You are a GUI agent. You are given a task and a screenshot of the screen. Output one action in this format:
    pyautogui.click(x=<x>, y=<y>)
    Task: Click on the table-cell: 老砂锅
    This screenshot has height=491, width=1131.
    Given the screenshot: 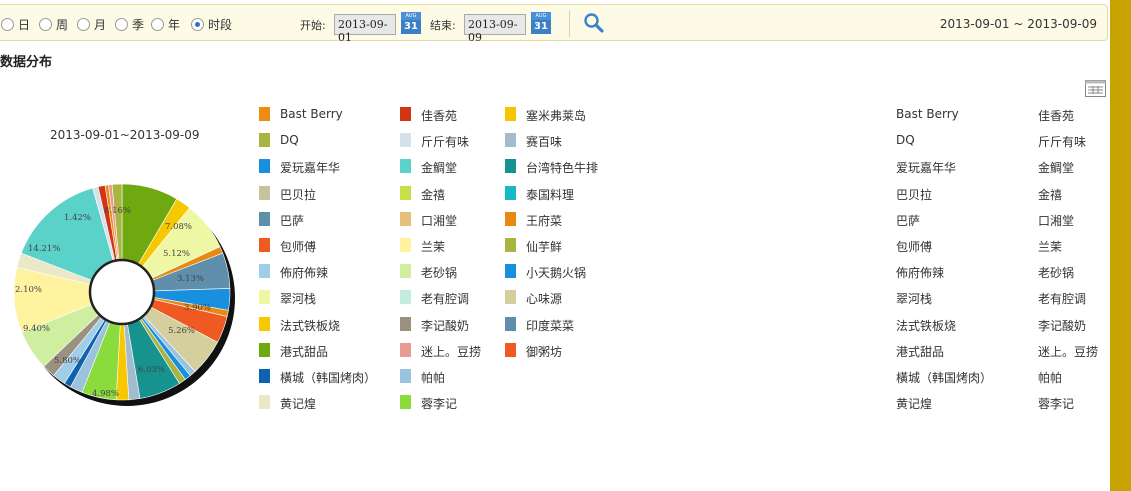 What is the action you would take?
    pyautogui.click(x=1056, y=273)
    